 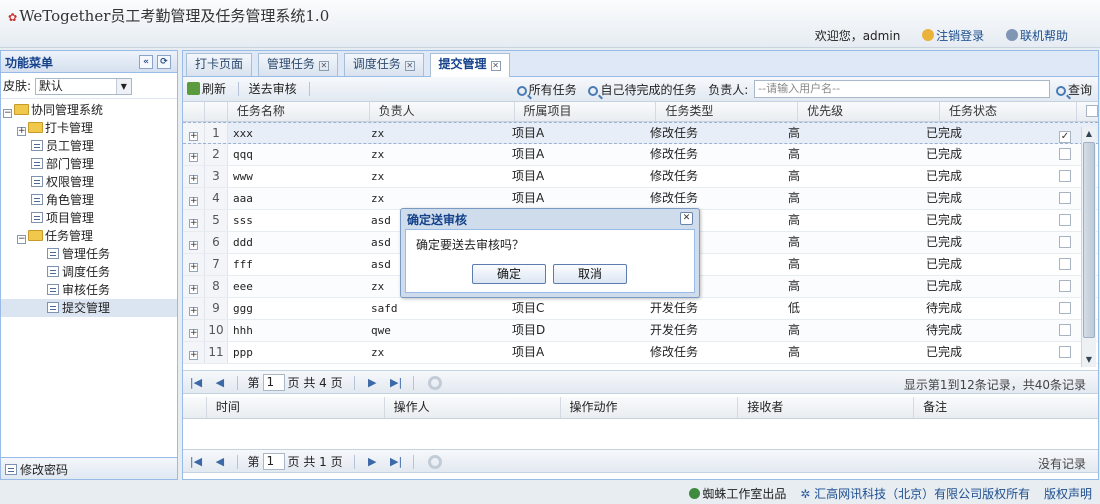 I want to click on scroll-thumb, so click(x=1089, y=240).